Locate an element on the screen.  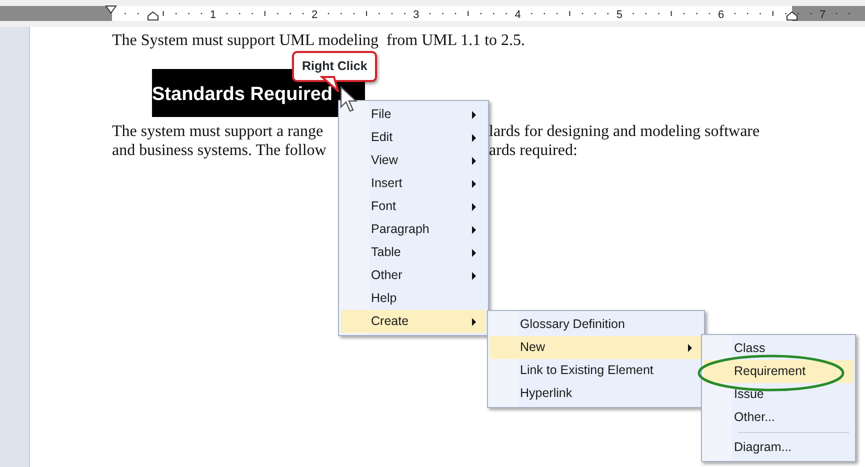
body-text: lards for designing and modeling software is located at coordinates (624, 131).